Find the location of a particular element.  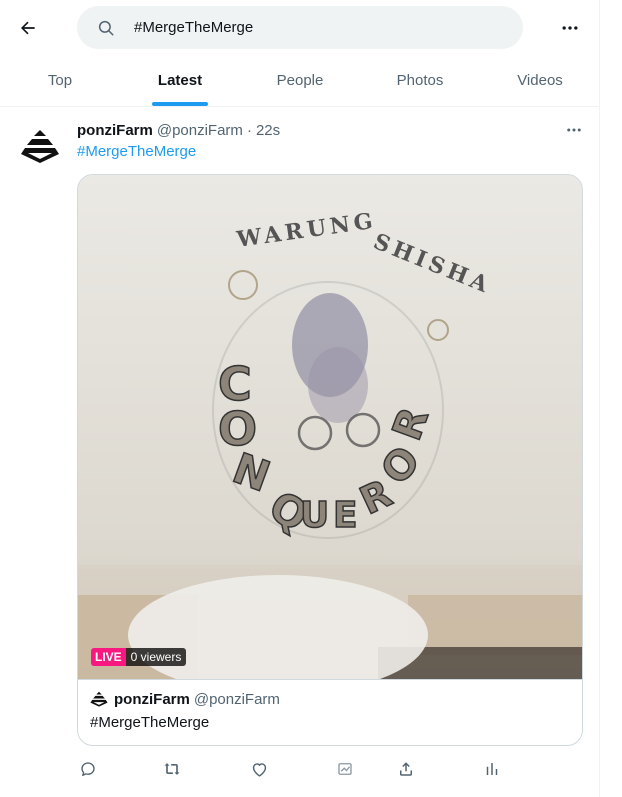

analytics-button is located at coordinates (492, 769).